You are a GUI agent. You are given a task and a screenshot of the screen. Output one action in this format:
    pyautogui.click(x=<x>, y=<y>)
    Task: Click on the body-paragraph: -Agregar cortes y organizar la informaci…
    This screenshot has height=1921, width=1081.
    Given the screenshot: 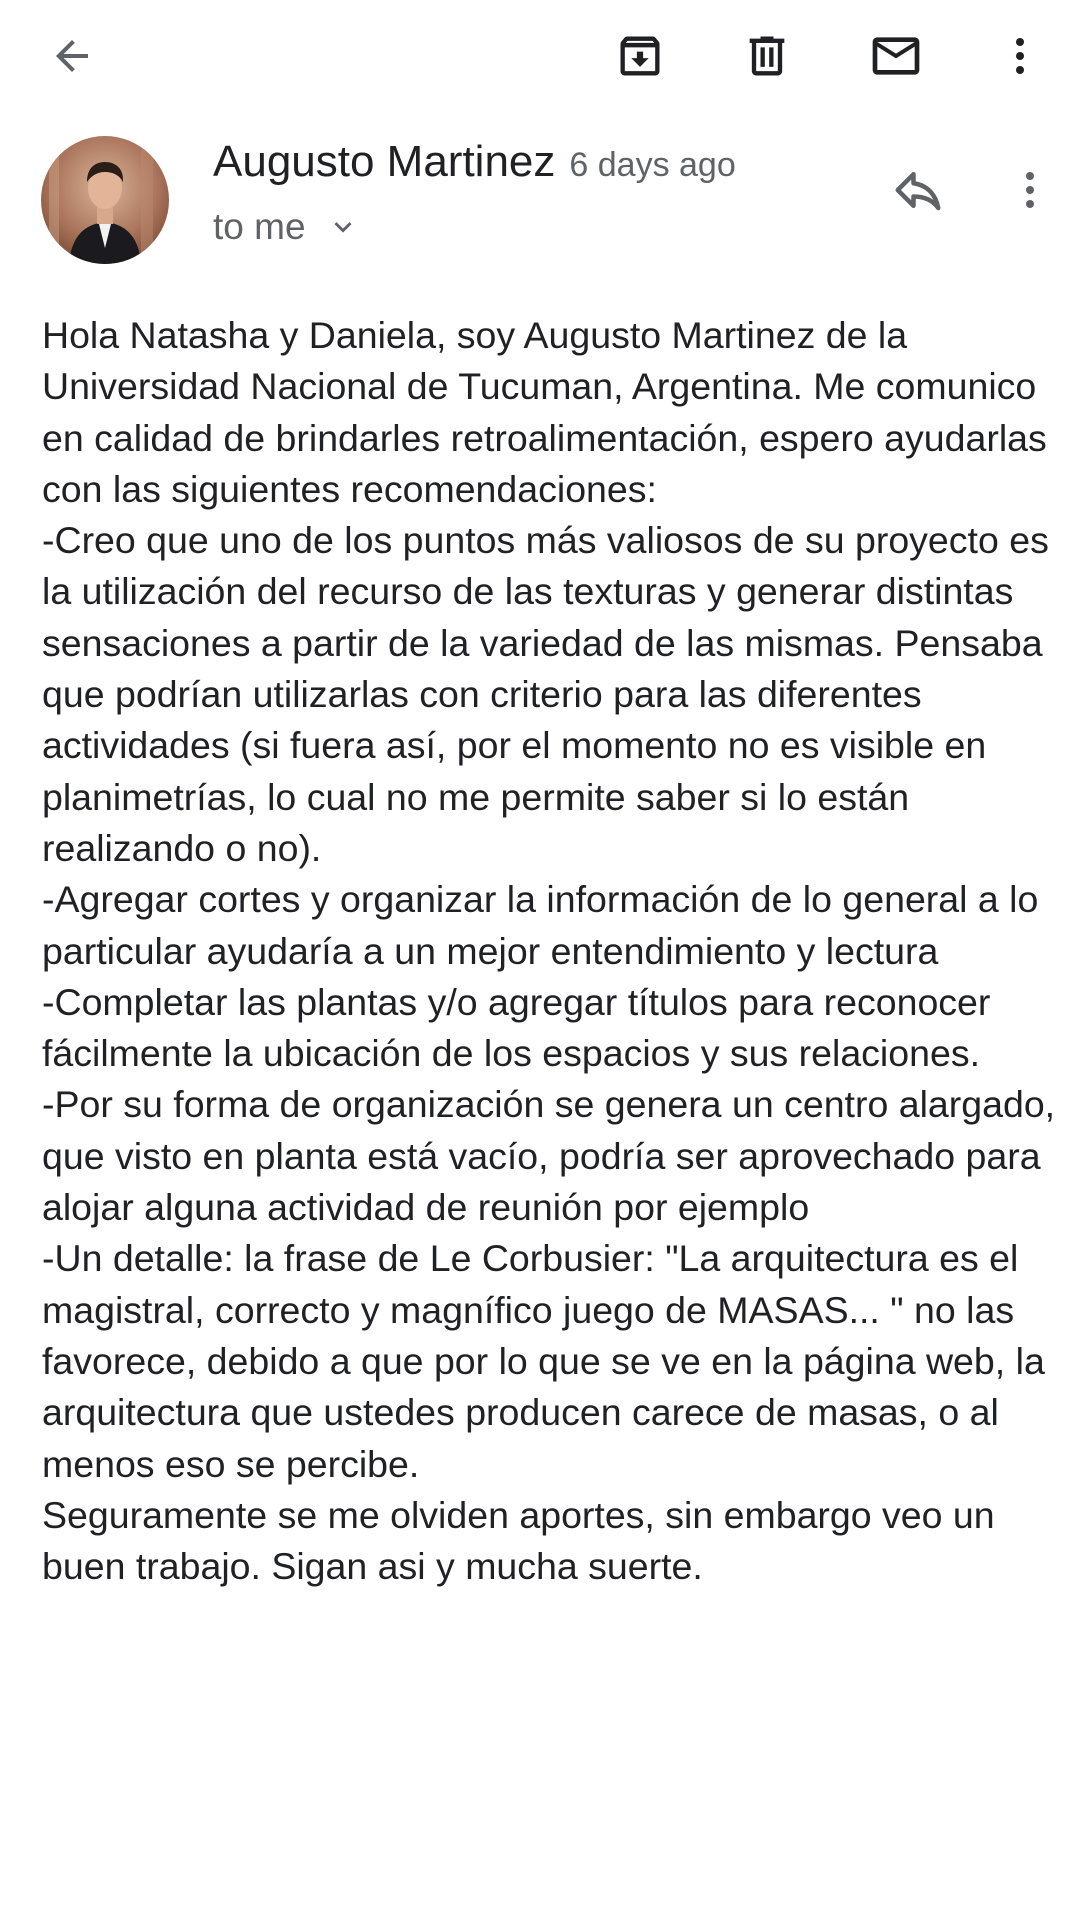 What is the action you would take?
    pyautogui.click(x=545, y=925)
    